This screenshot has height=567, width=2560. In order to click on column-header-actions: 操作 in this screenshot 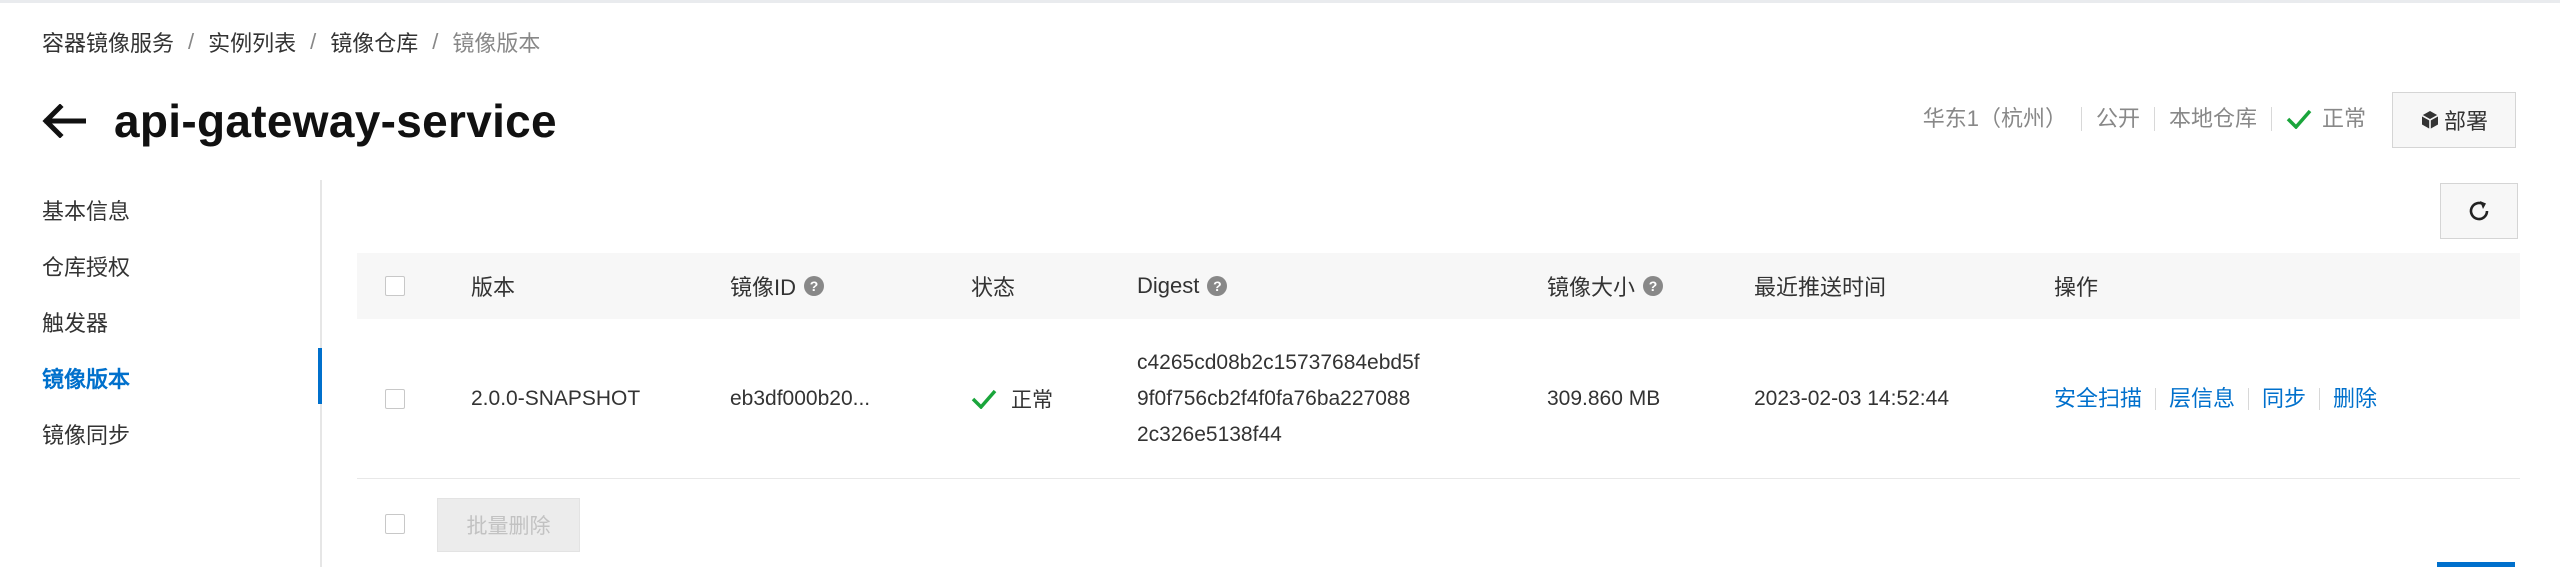, I will do `click(2076, 287)`.